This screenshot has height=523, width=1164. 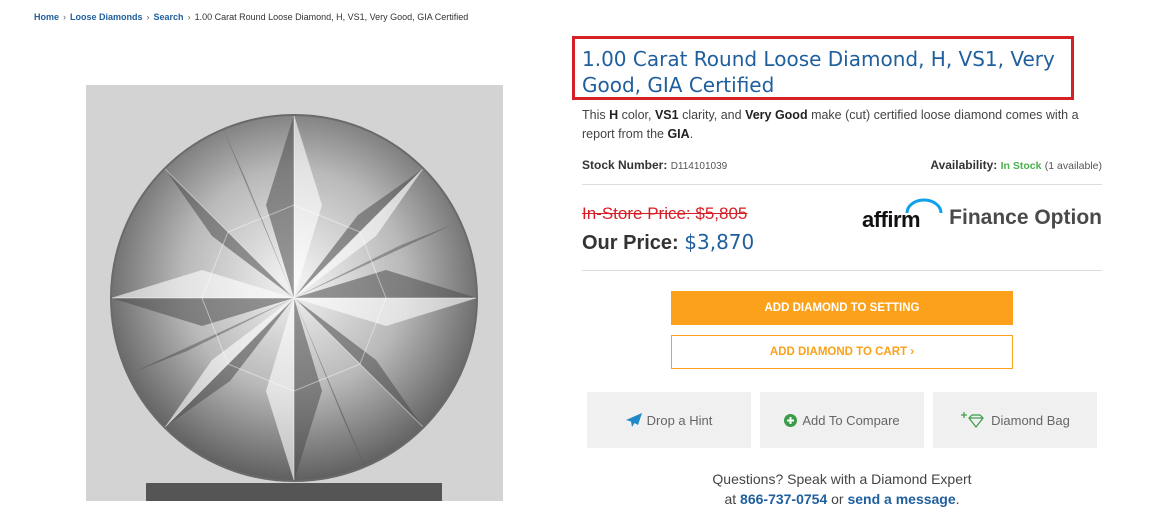 I want to click on availability: Availability: In Stock (1 available), so click(x=1016, y=165).